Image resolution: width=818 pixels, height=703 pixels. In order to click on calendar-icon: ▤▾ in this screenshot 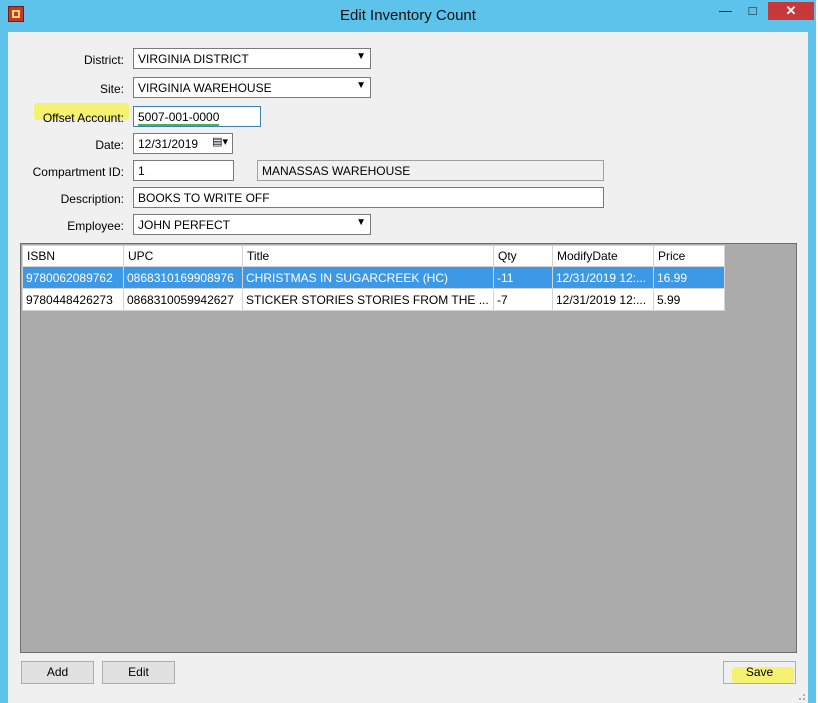, I will do `click(220, 141)`.